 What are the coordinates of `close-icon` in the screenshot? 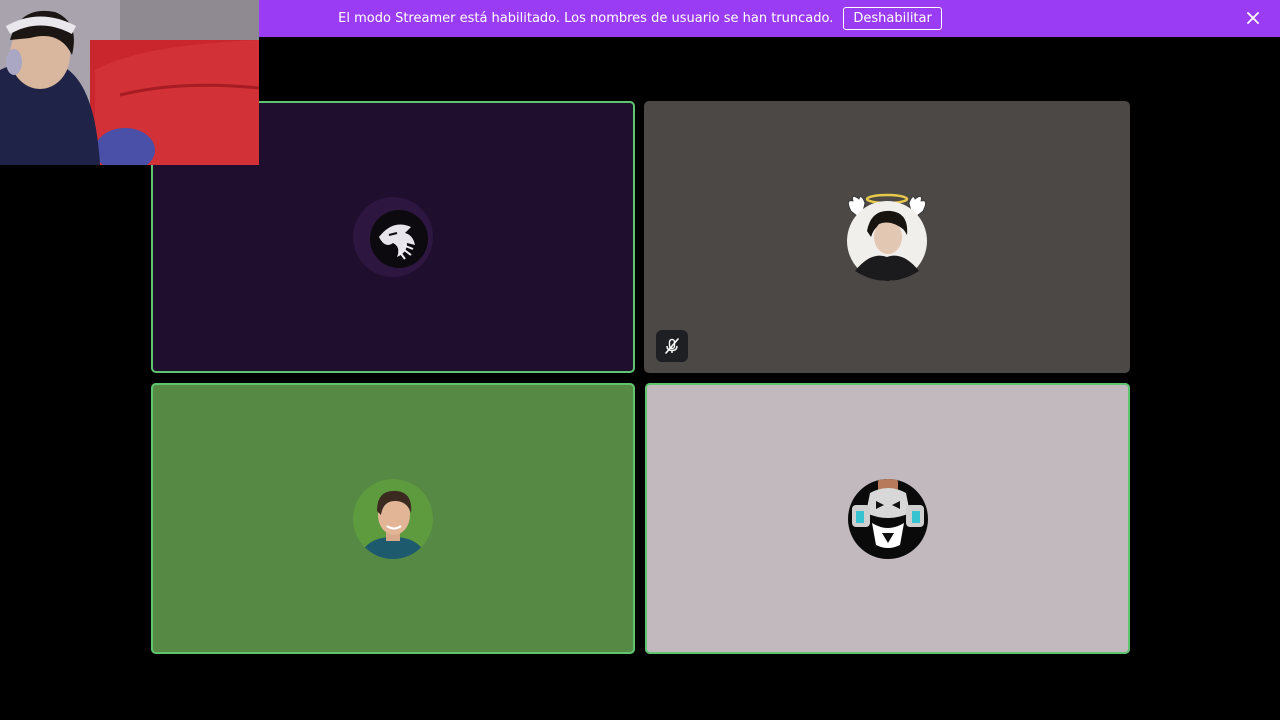 It's located at (1253, 18).